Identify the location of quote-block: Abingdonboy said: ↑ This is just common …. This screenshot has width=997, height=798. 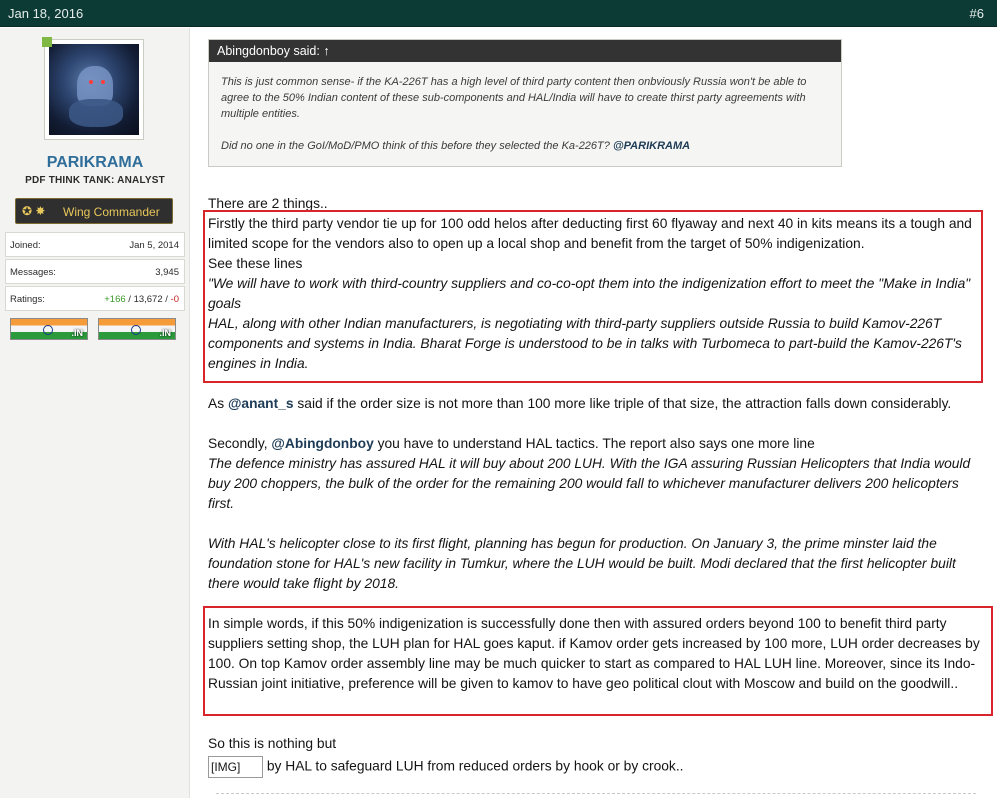
(525, 103).